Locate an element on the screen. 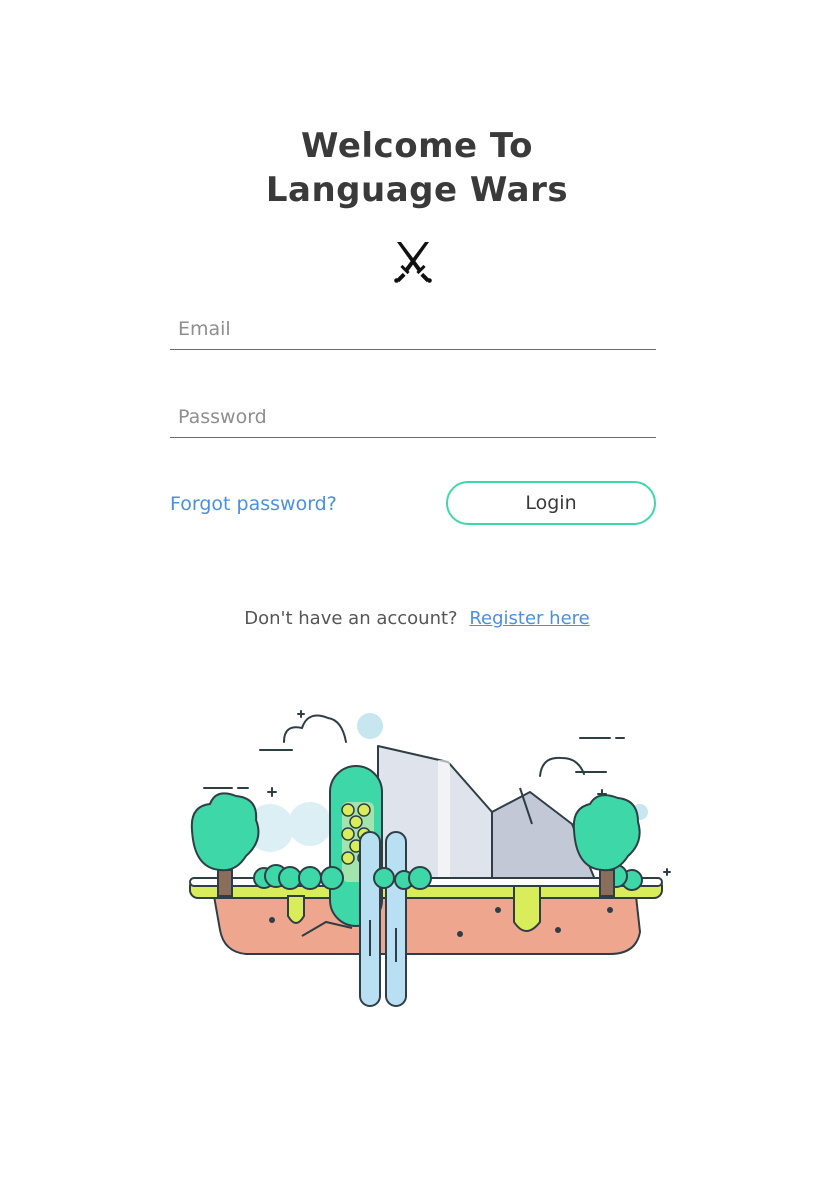 The image size is (834, 1194). title-line-2: Language Wars is located at coordinates (417, 190).